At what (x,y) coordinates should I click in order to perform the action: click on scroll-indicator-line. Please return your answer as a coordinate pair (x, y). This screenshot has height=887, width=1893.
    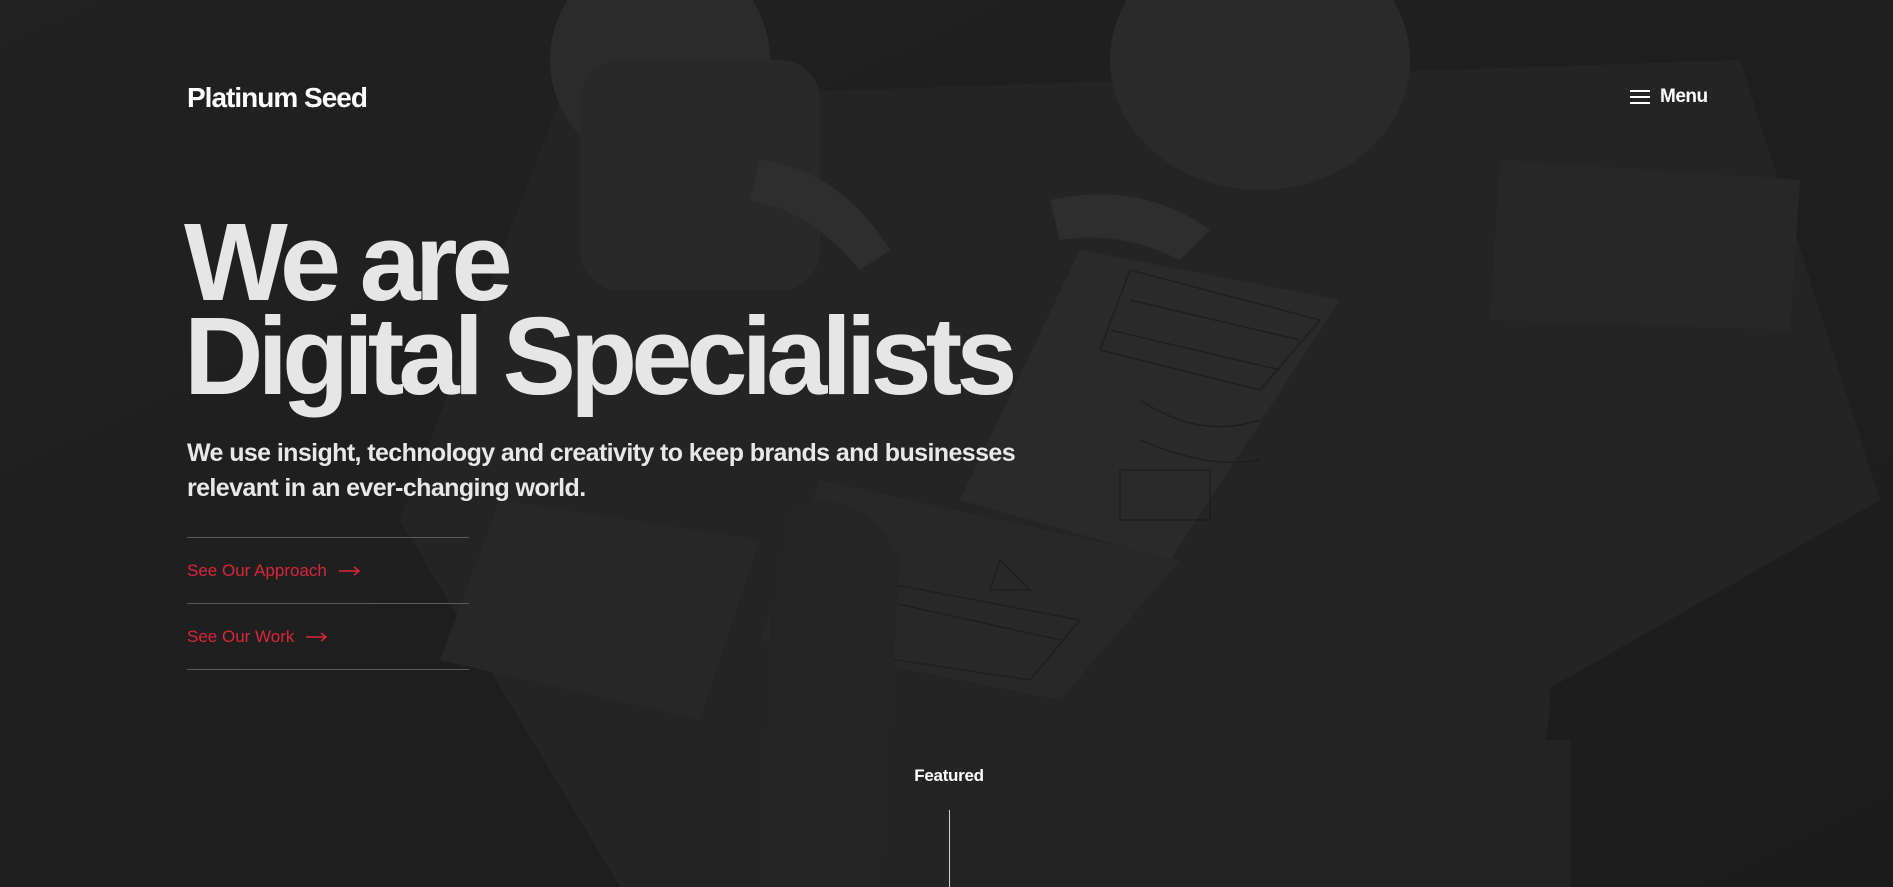
    Looking at the image, I should click on (949, 848).